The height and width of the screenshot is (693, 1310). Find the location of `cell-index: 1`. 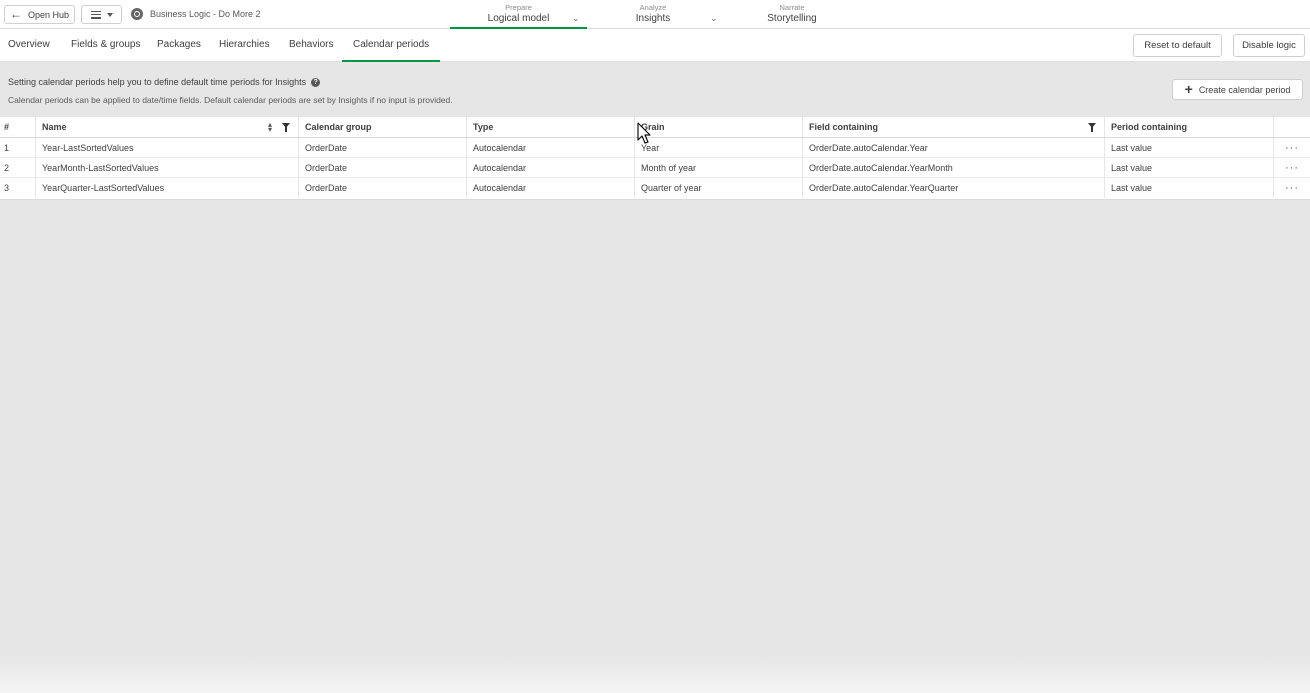

cell-index: 1 is located at coordinates (18, 147).